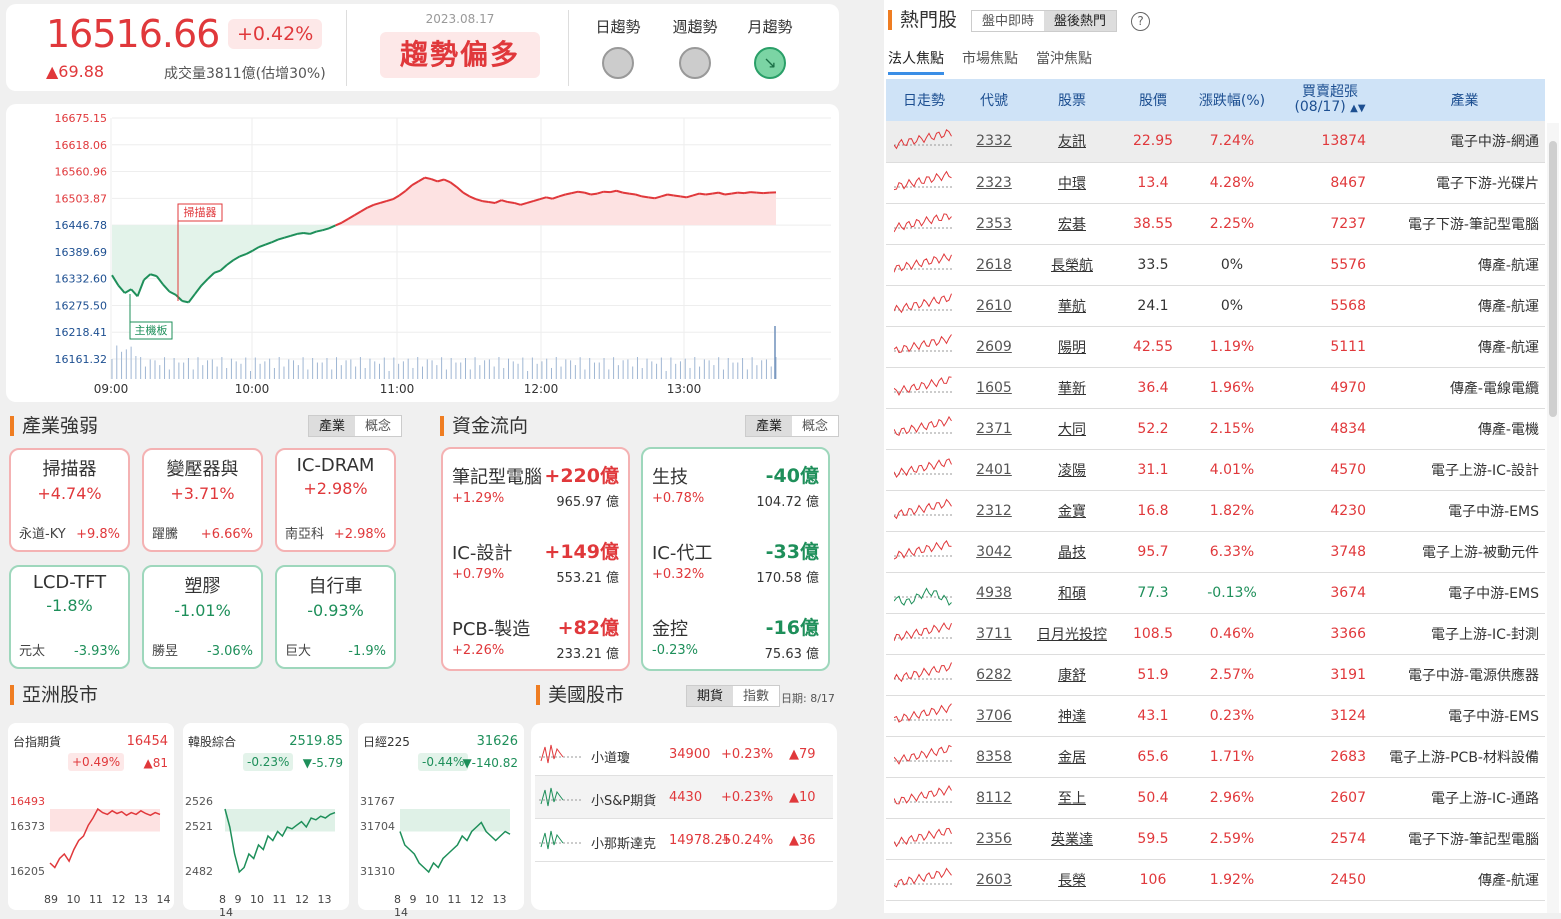  What do you see at coordinates (151, 316) in the screenshot?
I see `annotation-motherboard: 主機板` at bounding box center [151, 316].